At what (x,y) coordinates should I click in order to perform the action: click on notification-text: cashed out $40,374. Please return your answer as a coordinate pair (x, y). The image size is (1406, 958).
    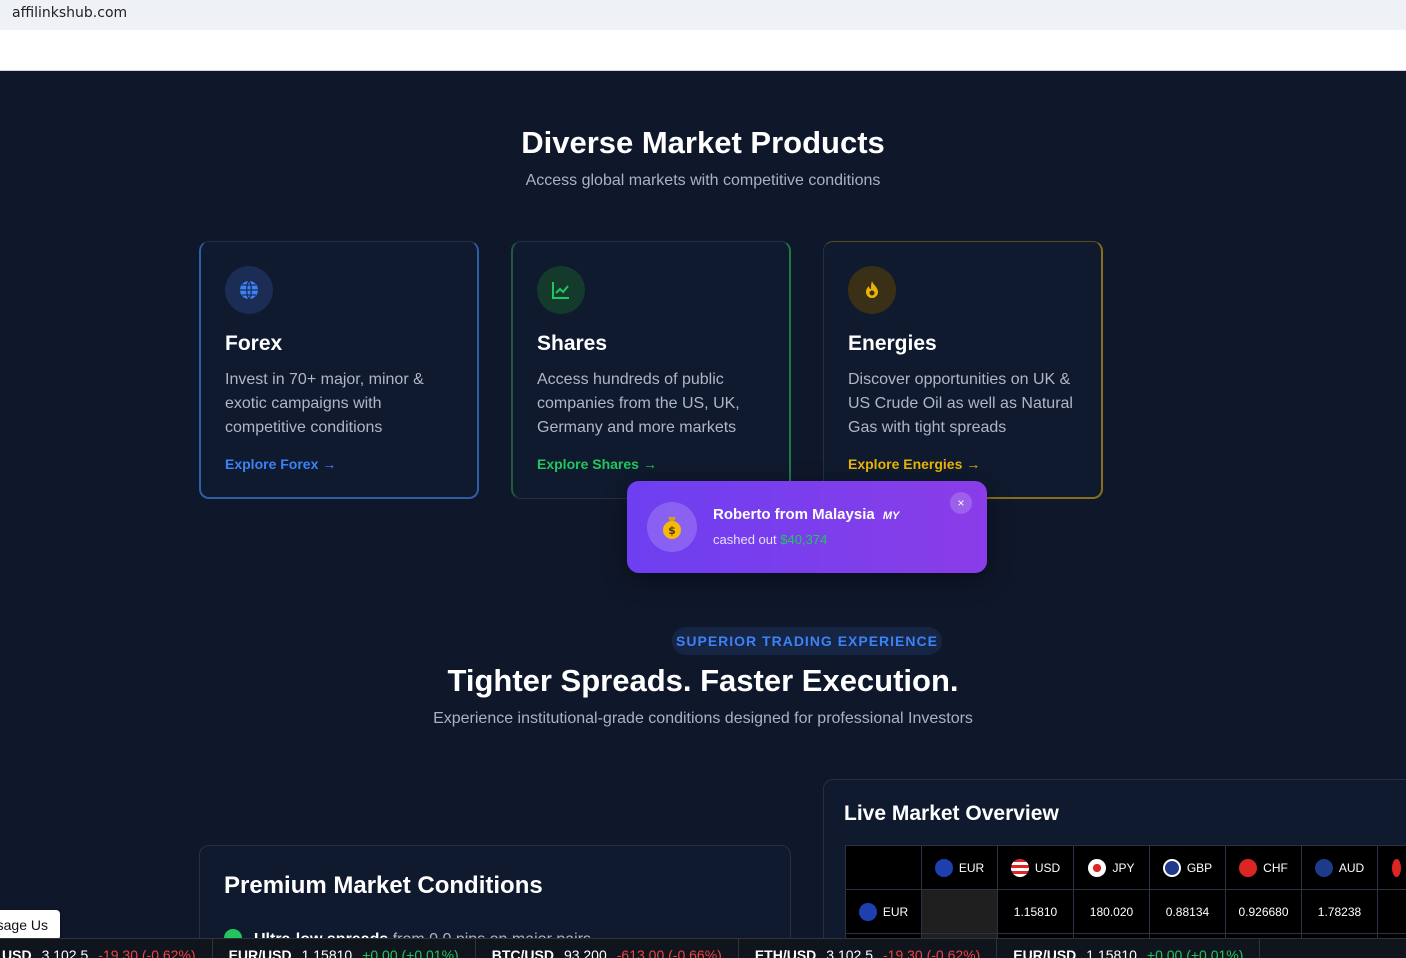
    Looking at the image, I should click on (770, 539).